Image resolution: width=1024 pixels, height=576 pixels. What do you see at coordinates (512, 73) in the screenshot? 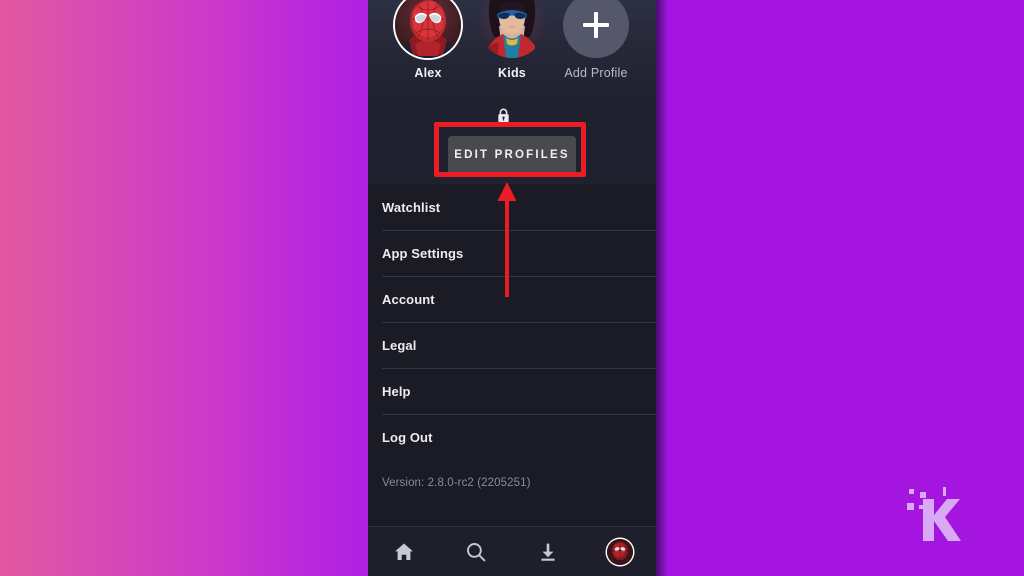
I see `profile-name: Kids` at bounding box center [512, 73].